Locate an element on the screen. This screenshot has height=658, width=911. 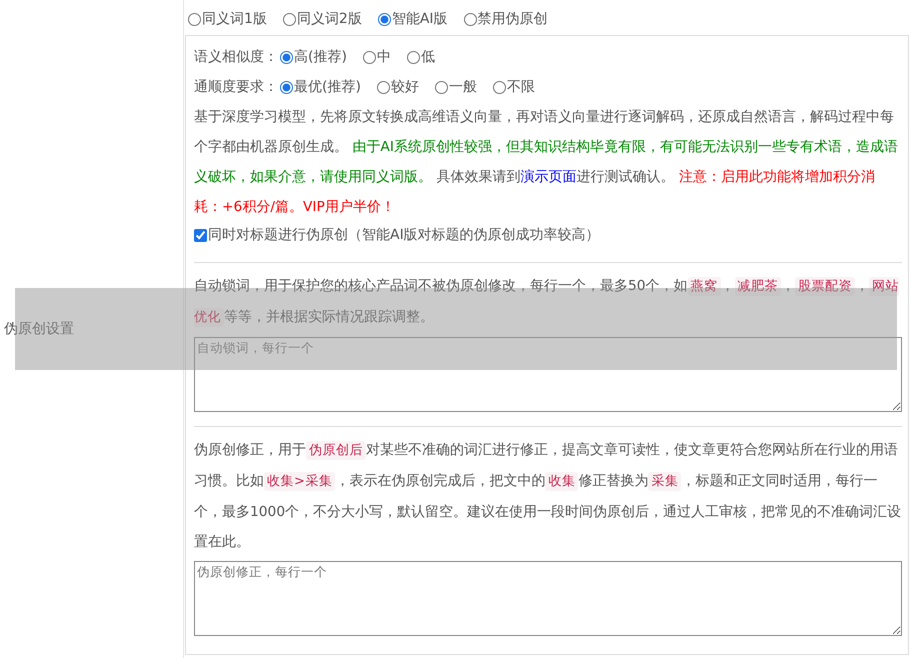
option-label: 最优(推荐) is located at coordinates (327, 87).